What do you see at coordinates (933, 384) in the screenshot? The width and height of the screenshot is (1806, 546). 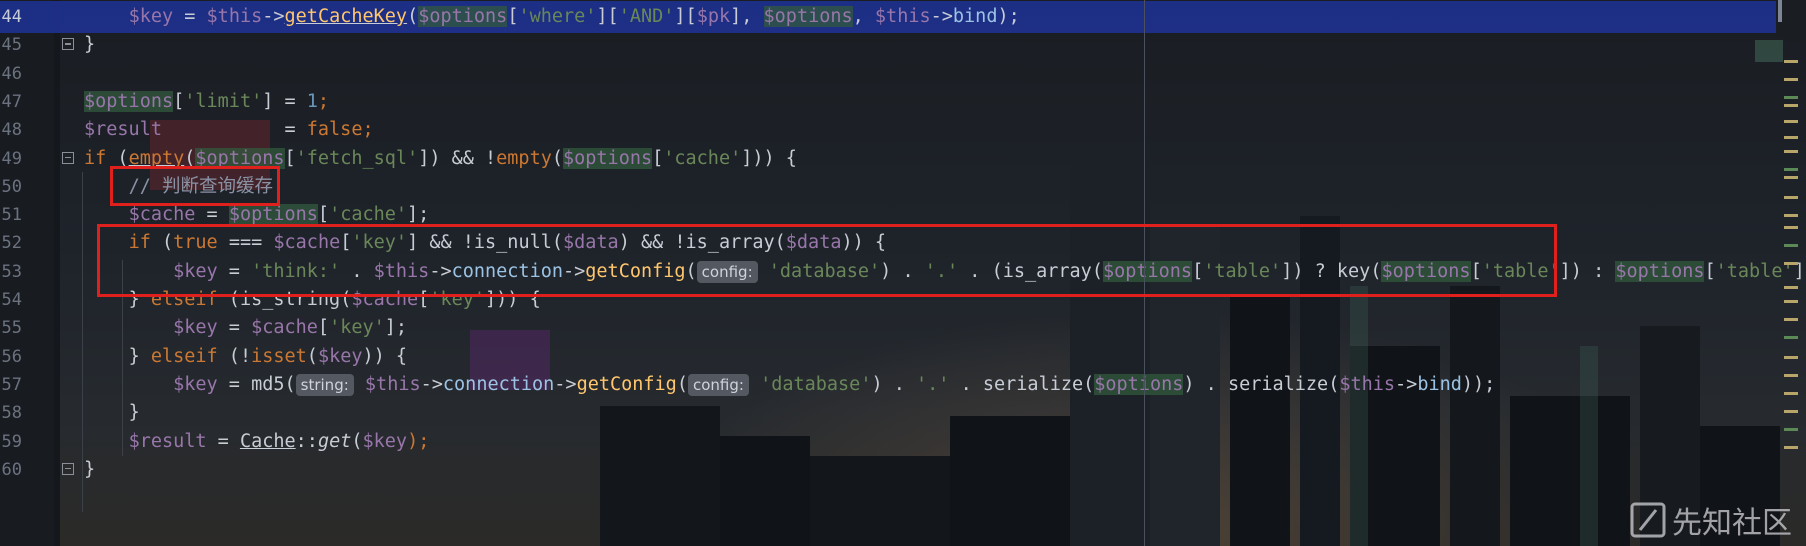 I see `code-token: '.'` at bounding box center [933, 384].